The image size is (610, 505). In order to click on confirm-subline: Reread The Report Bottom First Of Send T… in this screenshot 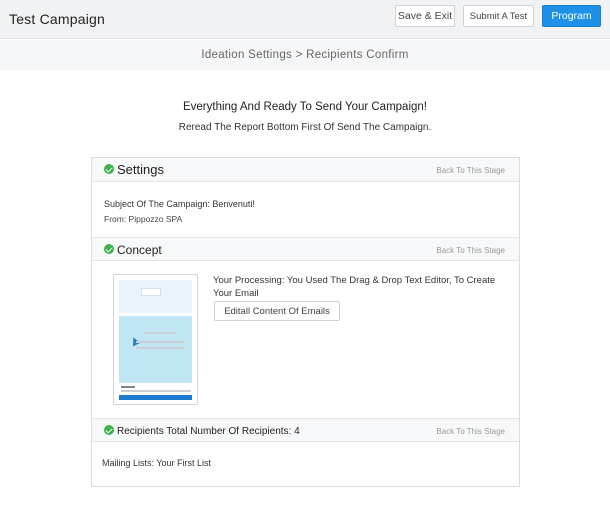, I will do `click(305, 127)`.